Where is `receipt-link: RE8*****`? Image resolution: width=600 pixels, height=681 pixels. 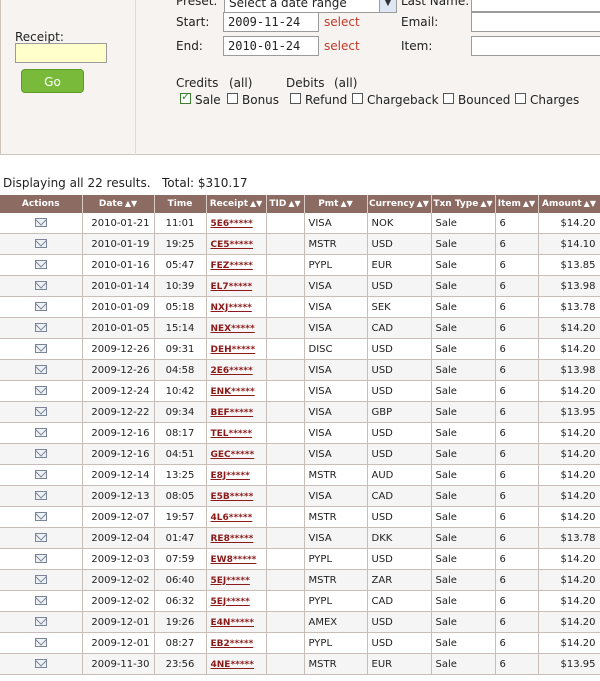 receipt-link: RE8***** is located at coordinates (232, 539).